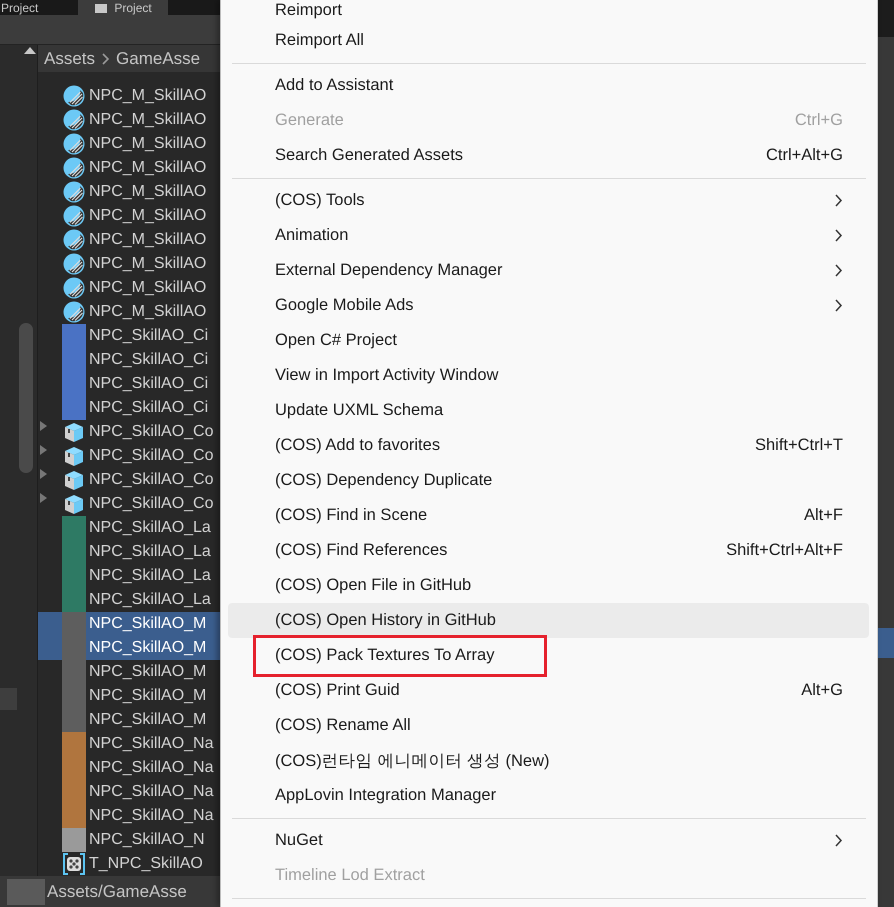 This screenshot has width=894, height=907. What do you see at coordinates (548, 585) in the screenshot?
I see `menu-item: (COS) Open File in GitHub` at bounding box center [548, 585].